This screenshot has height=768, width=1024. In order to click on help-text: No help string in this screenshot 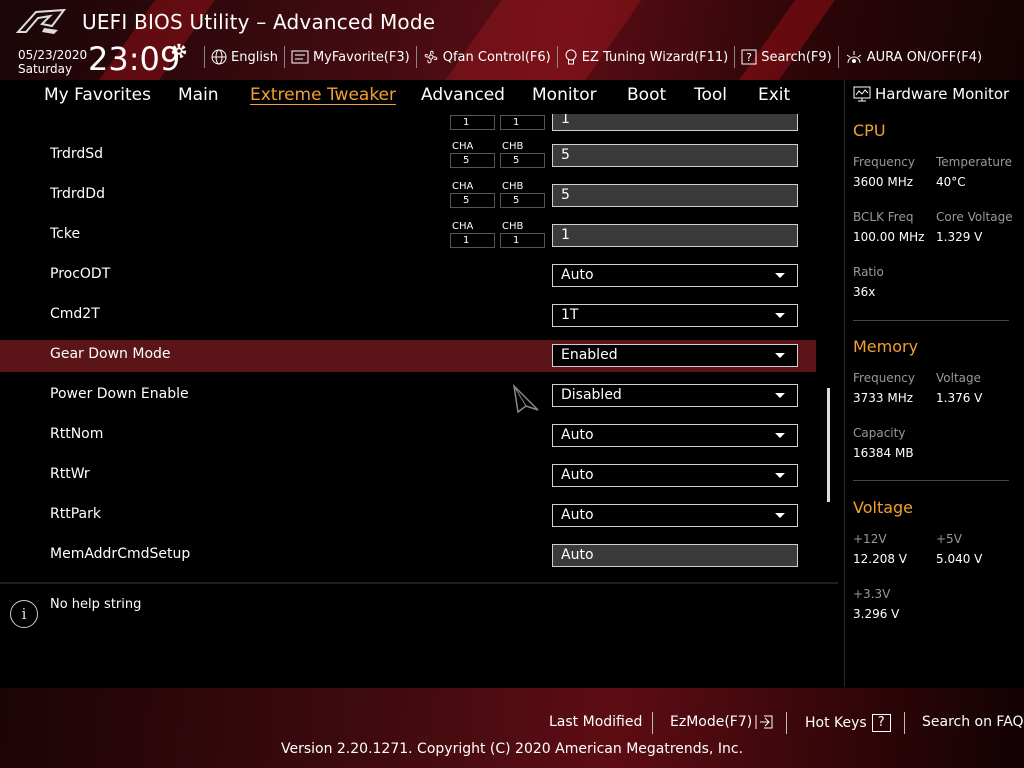, I will do `click(96, 604)`.